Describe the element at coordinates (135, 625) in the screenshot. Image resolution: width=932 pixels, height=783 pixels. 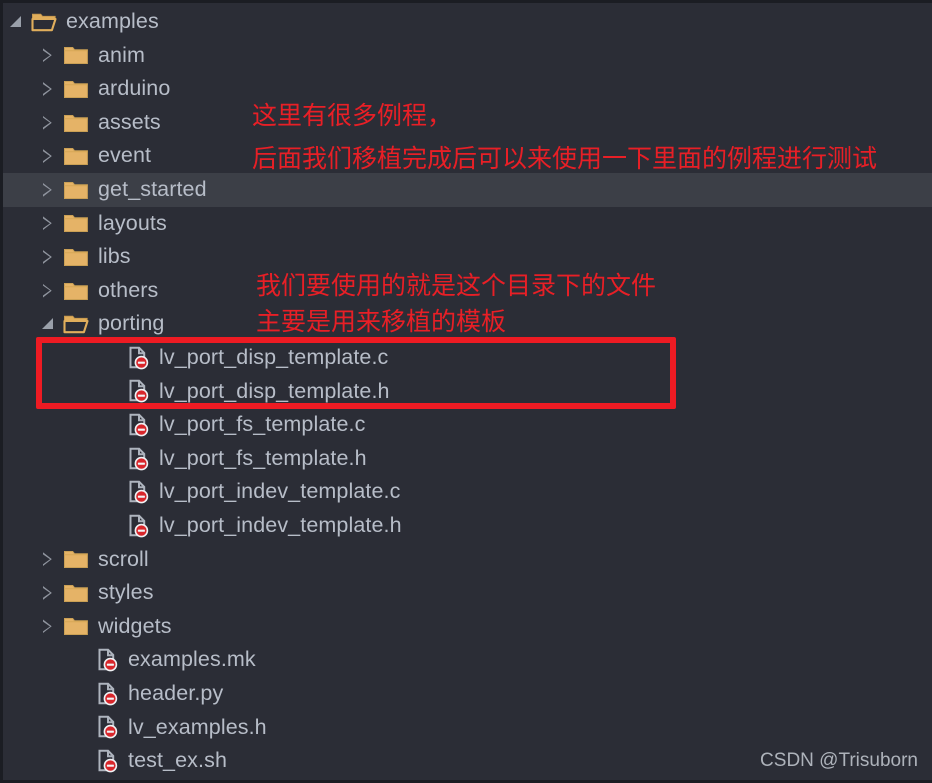
I see `tree-node-label: widgets` at that location.